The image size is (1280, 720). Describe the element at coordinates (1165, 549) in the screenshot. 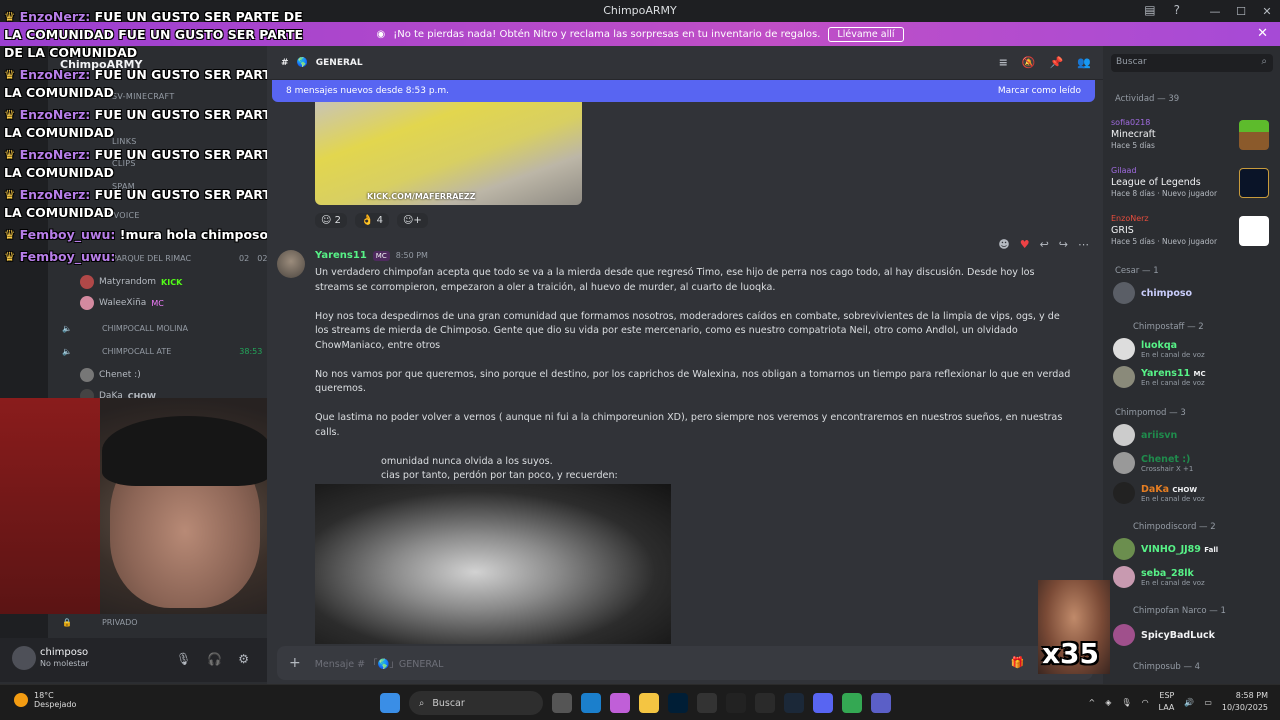

I see `member-item: VINHO_JJ89 Fall` at that location.